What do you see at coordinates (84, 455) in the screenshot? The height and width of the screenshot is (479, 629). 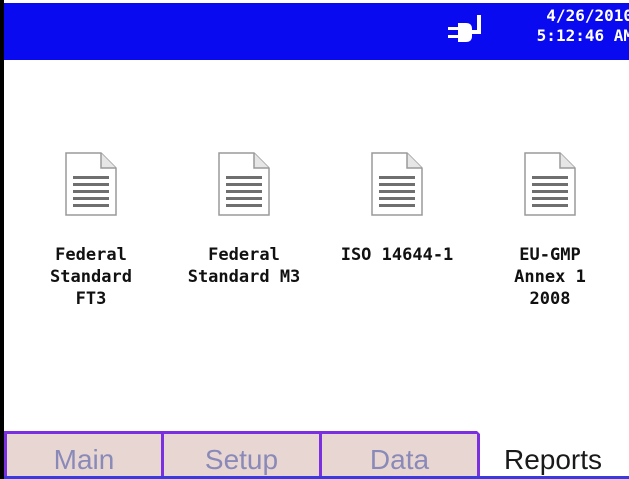 I see `tab-main: Main` at bounding box center [84, 455].